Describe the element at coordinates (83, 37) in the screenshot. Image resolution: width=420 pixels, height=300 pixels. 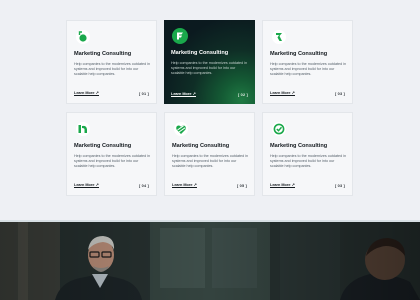
I see `leaf-drop-icon` at that location.